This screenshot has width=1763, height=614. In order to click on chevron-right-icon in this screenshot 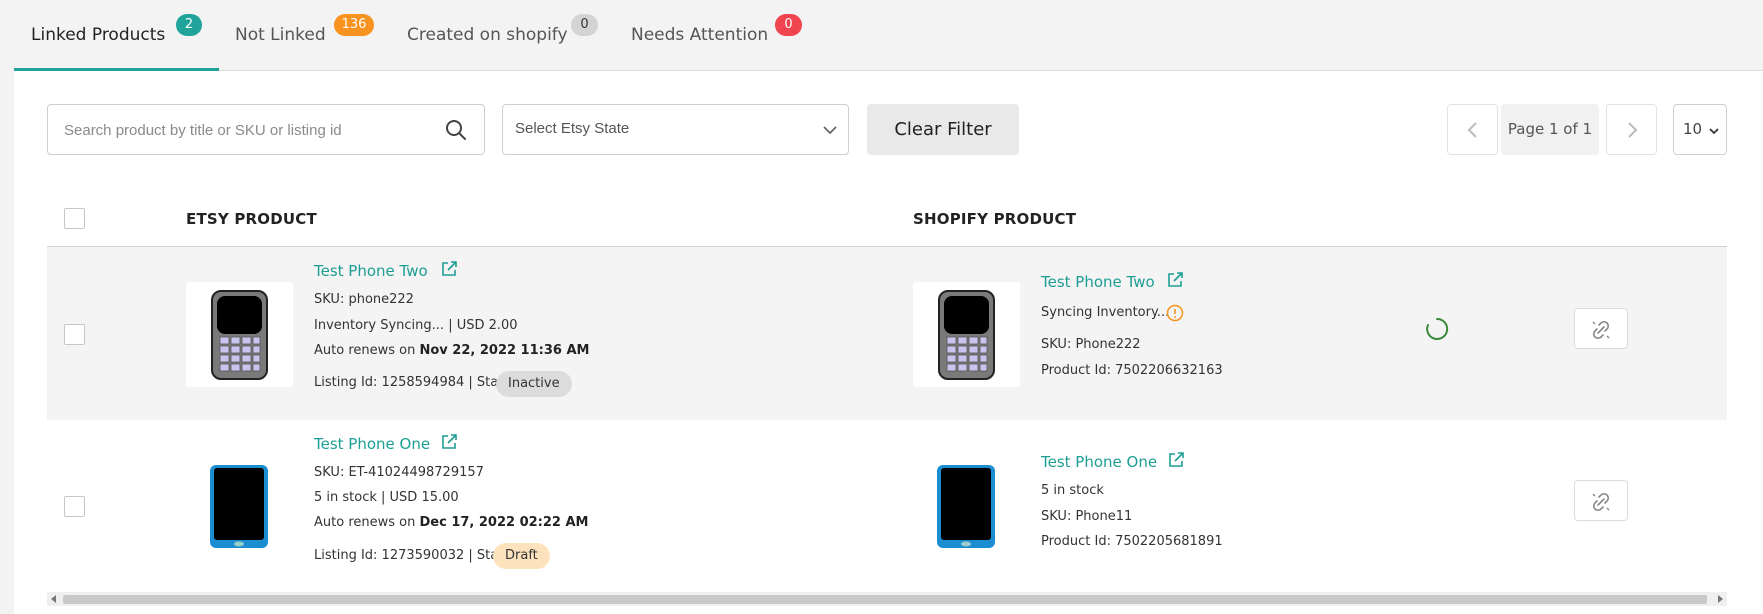, I will do `click(1633, 130)`.